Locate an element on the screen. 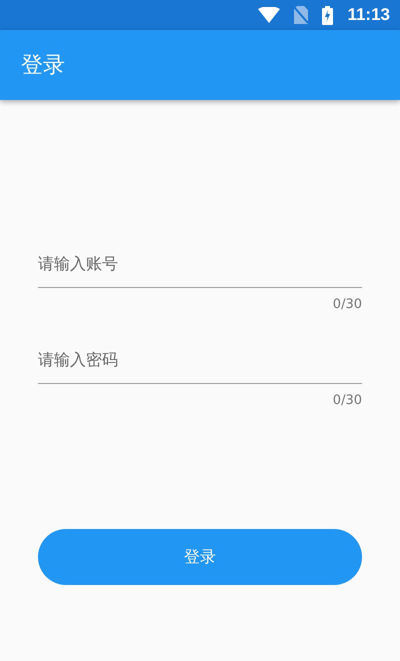 This screenshot has height=661, width=400. wifi-icon is located at coordinates (269, 15).